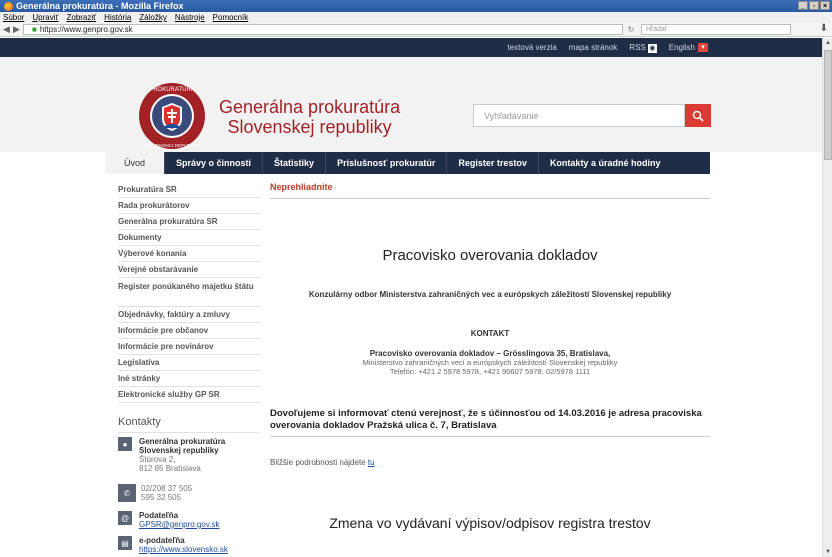  Describe the element at coordinates (652, 48) in the screenshot. I see `rss-icon: ◉` at that location.